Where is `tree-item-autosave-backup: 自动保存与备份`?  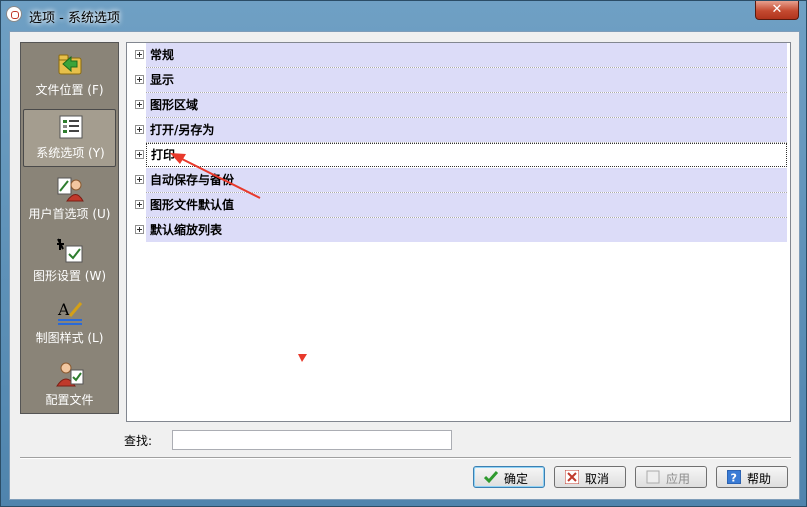
tree-item-autosave-backup: 自动保存与备份 is located at coordinates (459, 180).